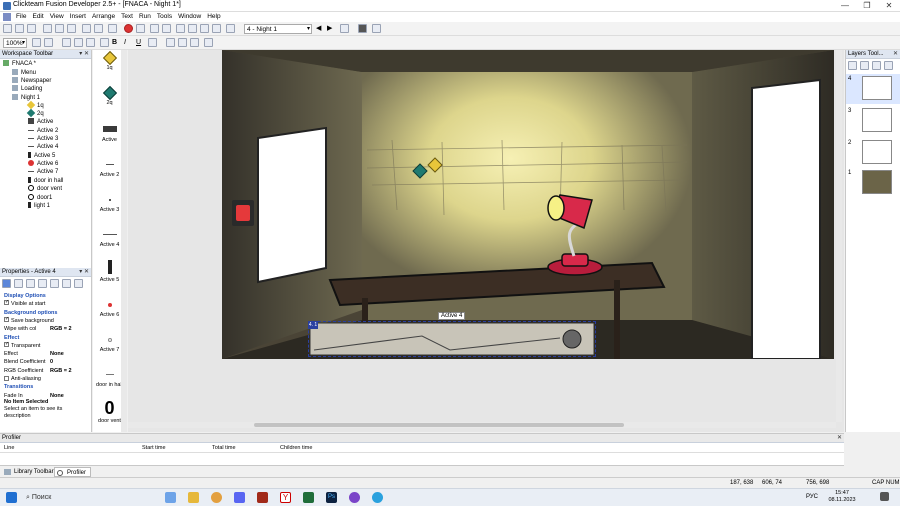 This screenshot has height=506, width=900. Describe the element at coordinates (11, 497) in the screenshot. I see `windows-start-icon` at that location.